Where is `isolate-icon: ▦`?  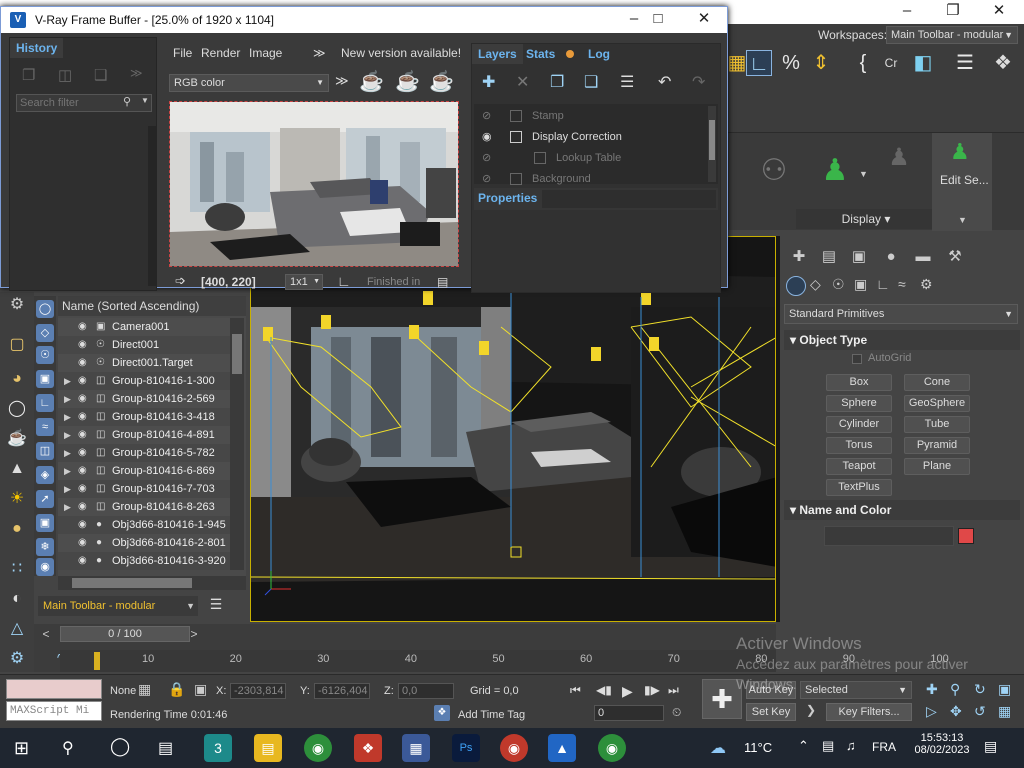 isolate-icon: ▦ is located at coordinates (144, 689).